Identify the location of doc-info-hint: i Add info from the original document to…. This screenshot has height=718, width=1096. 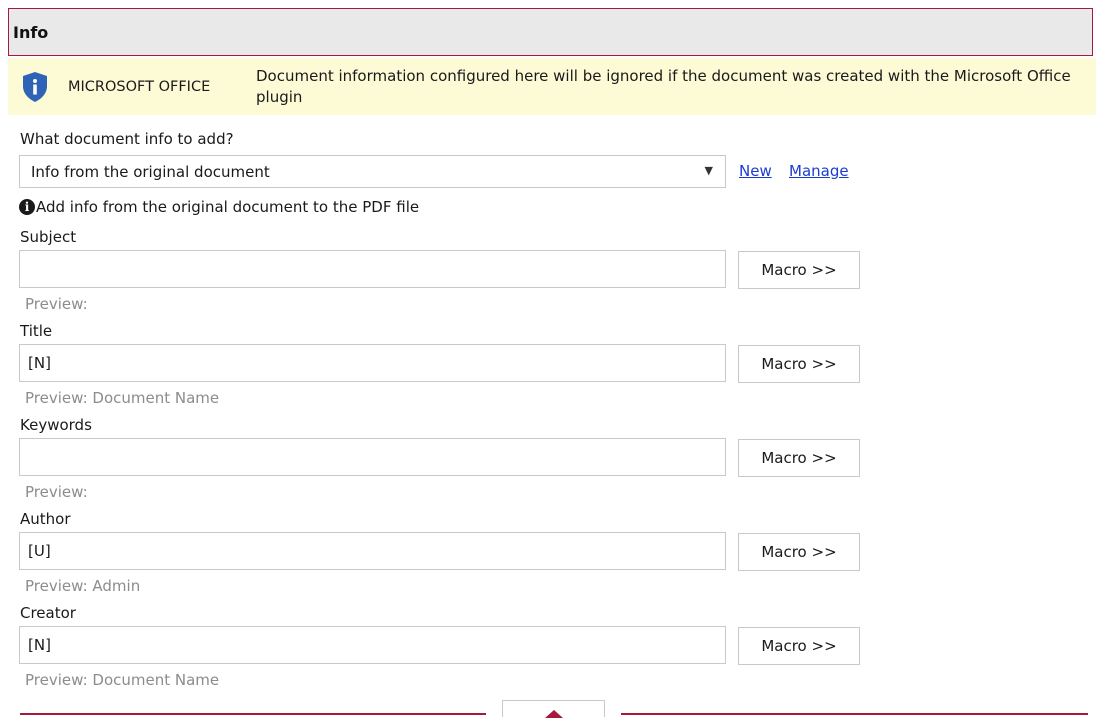
(219, 207).